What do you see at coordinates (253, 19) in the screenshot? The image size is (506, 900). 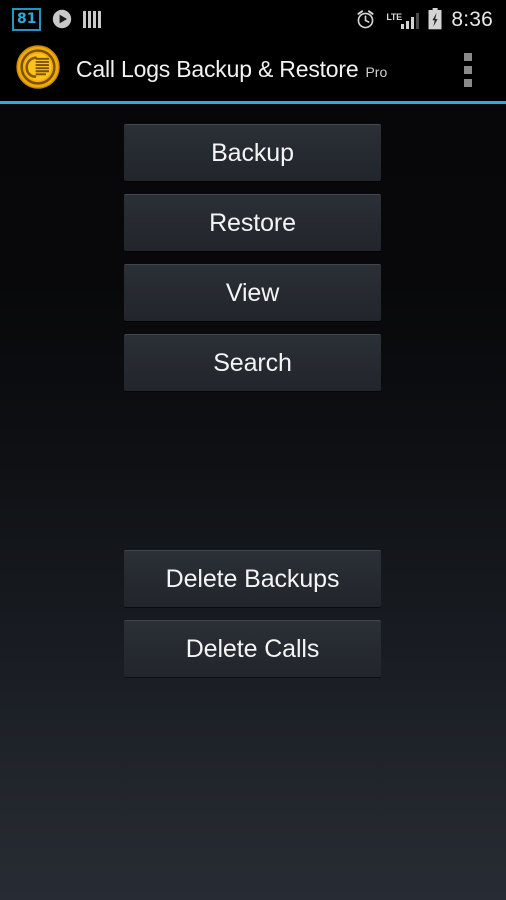 I see `status-bar: 81 LTE 8:36` at bounding box center [253, 19].